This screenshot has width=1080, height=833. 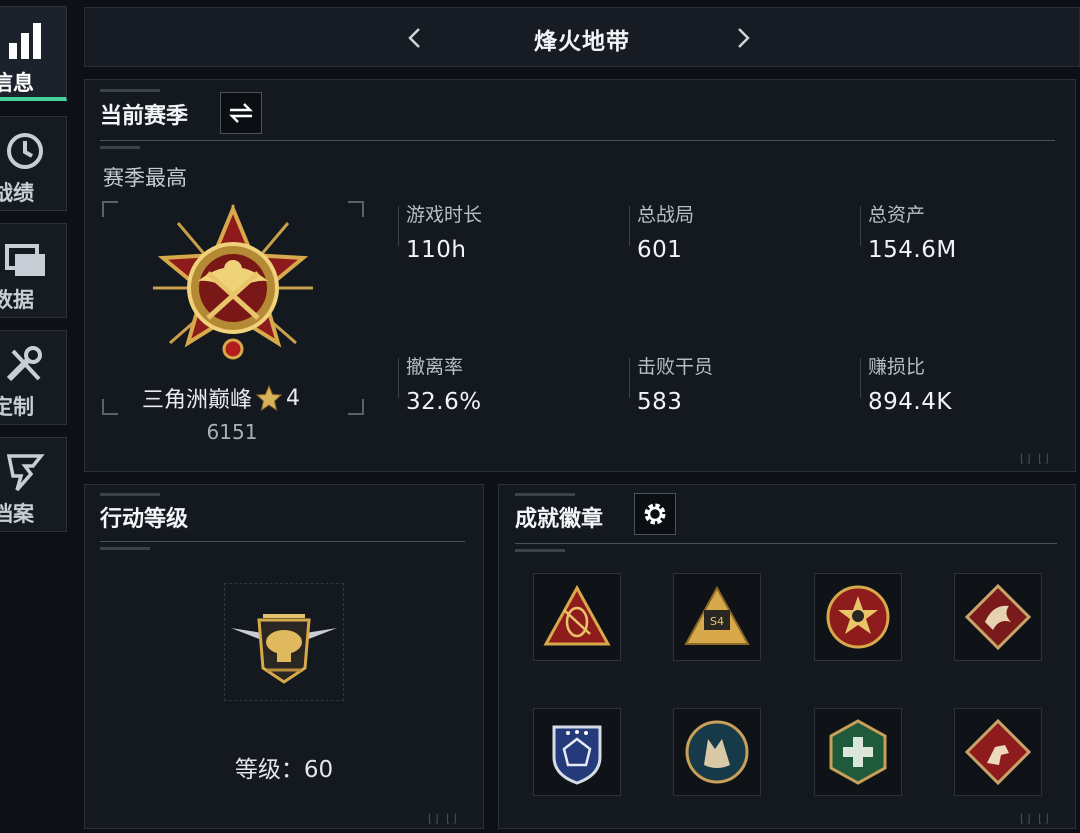 What do you see at coordinates (912, 231) in the screenshot?
I see `stat-total-assets: 总资产 154.6M` at bounding box center [912, 231].